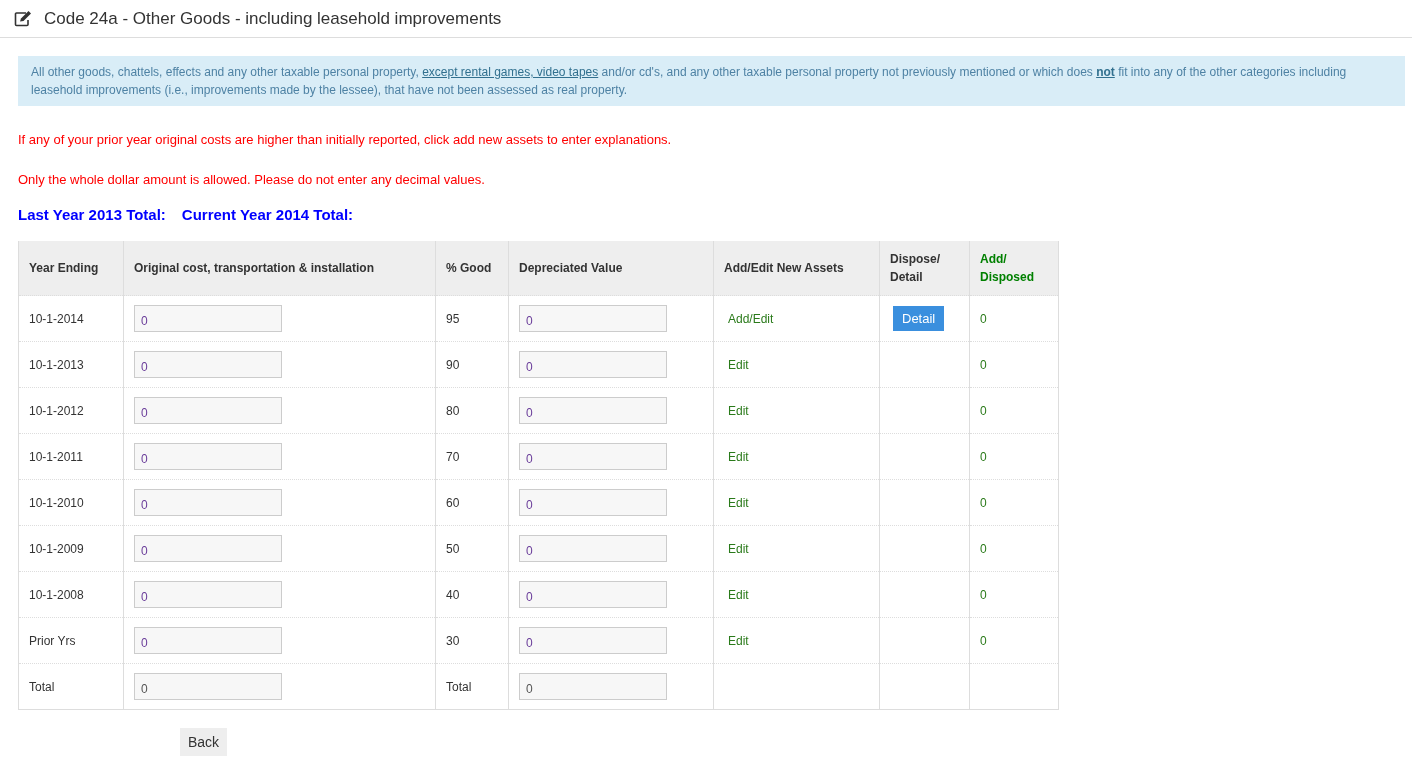  What do you see at coordinates (56, 594) in the screenshot?
I see `year-text: 10-1-2008` at bounding box center [56, 594].